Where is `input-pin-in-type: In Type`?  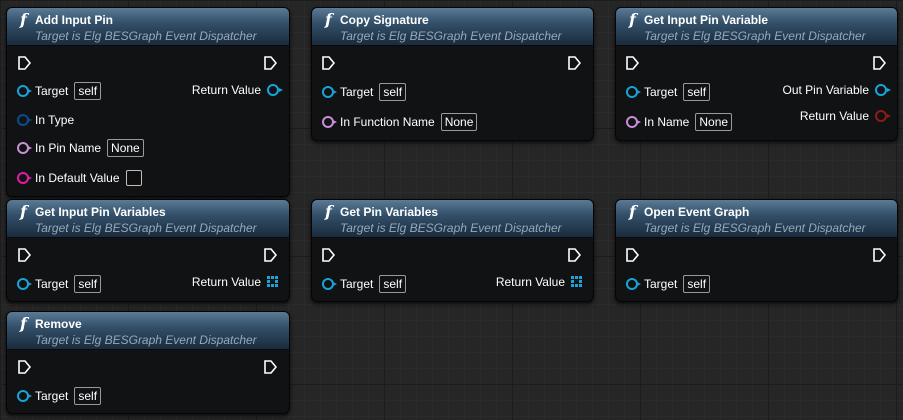
input-pin-in-type: In Type is located at coordinates (48, 120).